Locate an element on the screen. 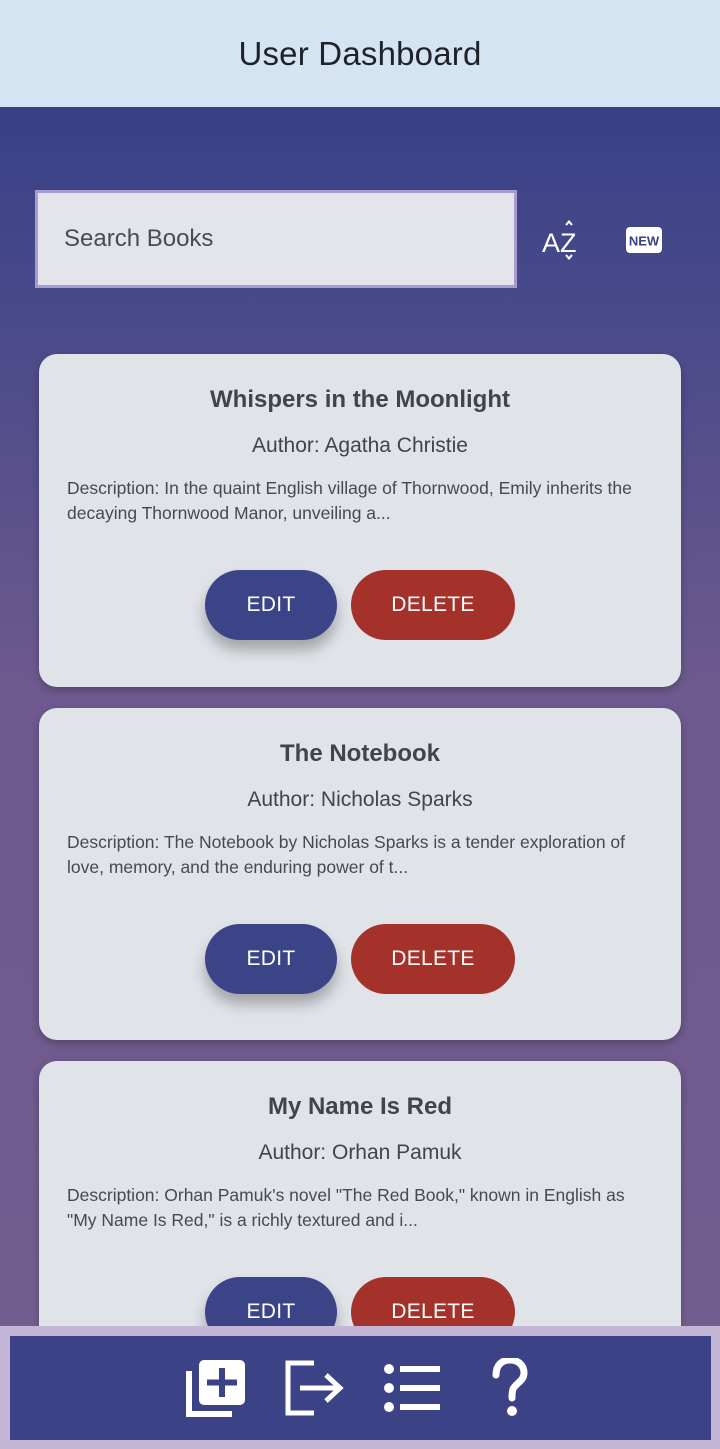  sort-newest-button: NEW is located at coordinates (644, 240).